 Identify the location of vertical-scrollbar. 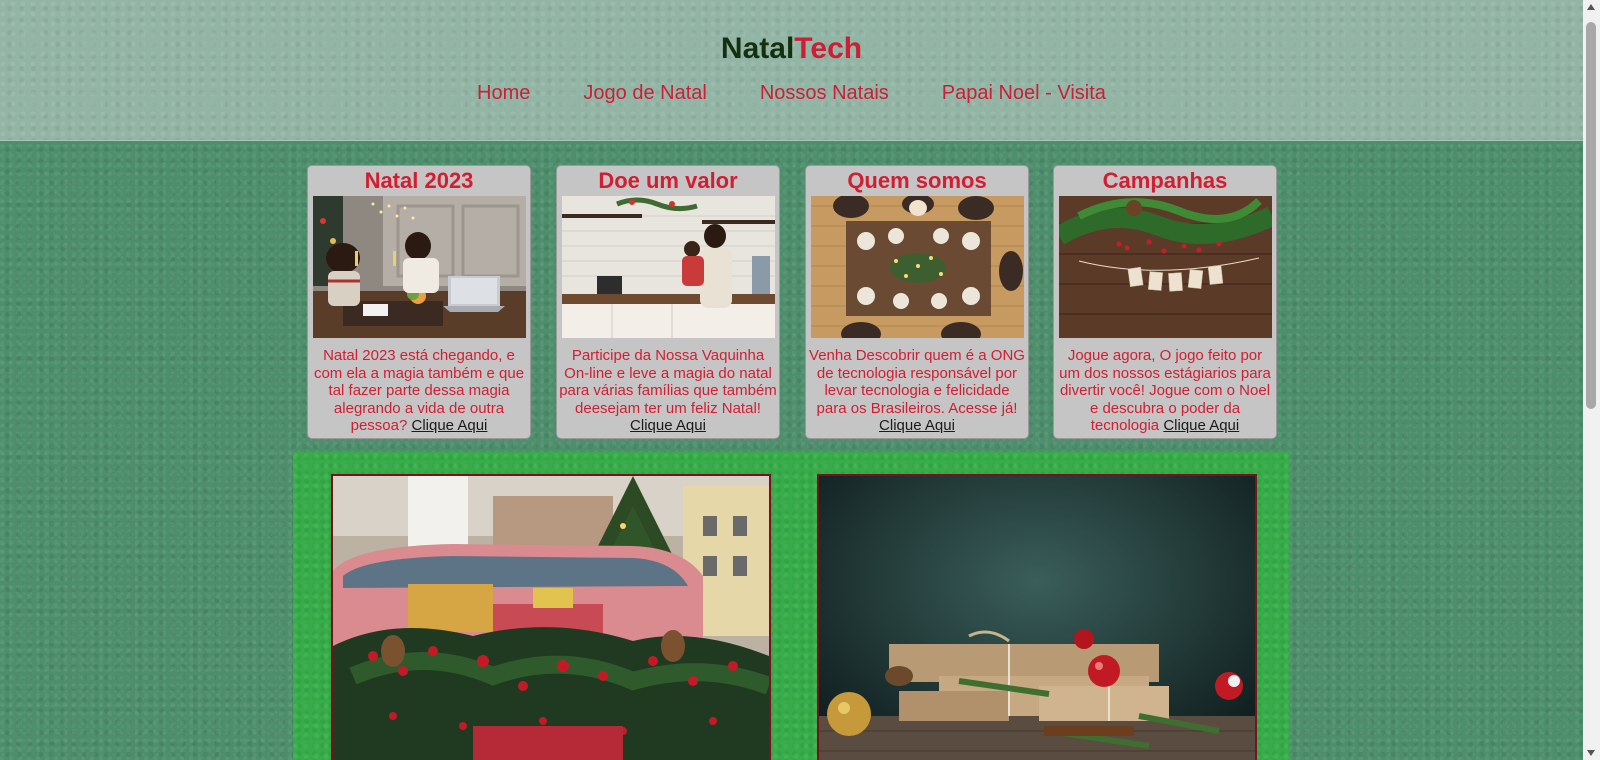
(1591, 380).